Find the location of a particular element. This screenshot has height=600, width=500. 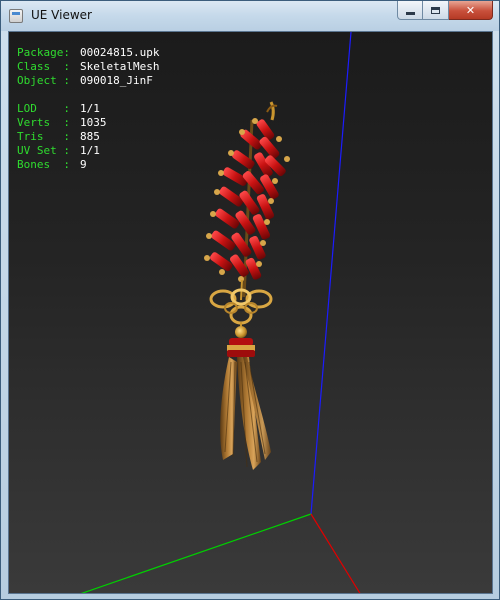

close-button: ✕ is located at coordinates (471, 10).